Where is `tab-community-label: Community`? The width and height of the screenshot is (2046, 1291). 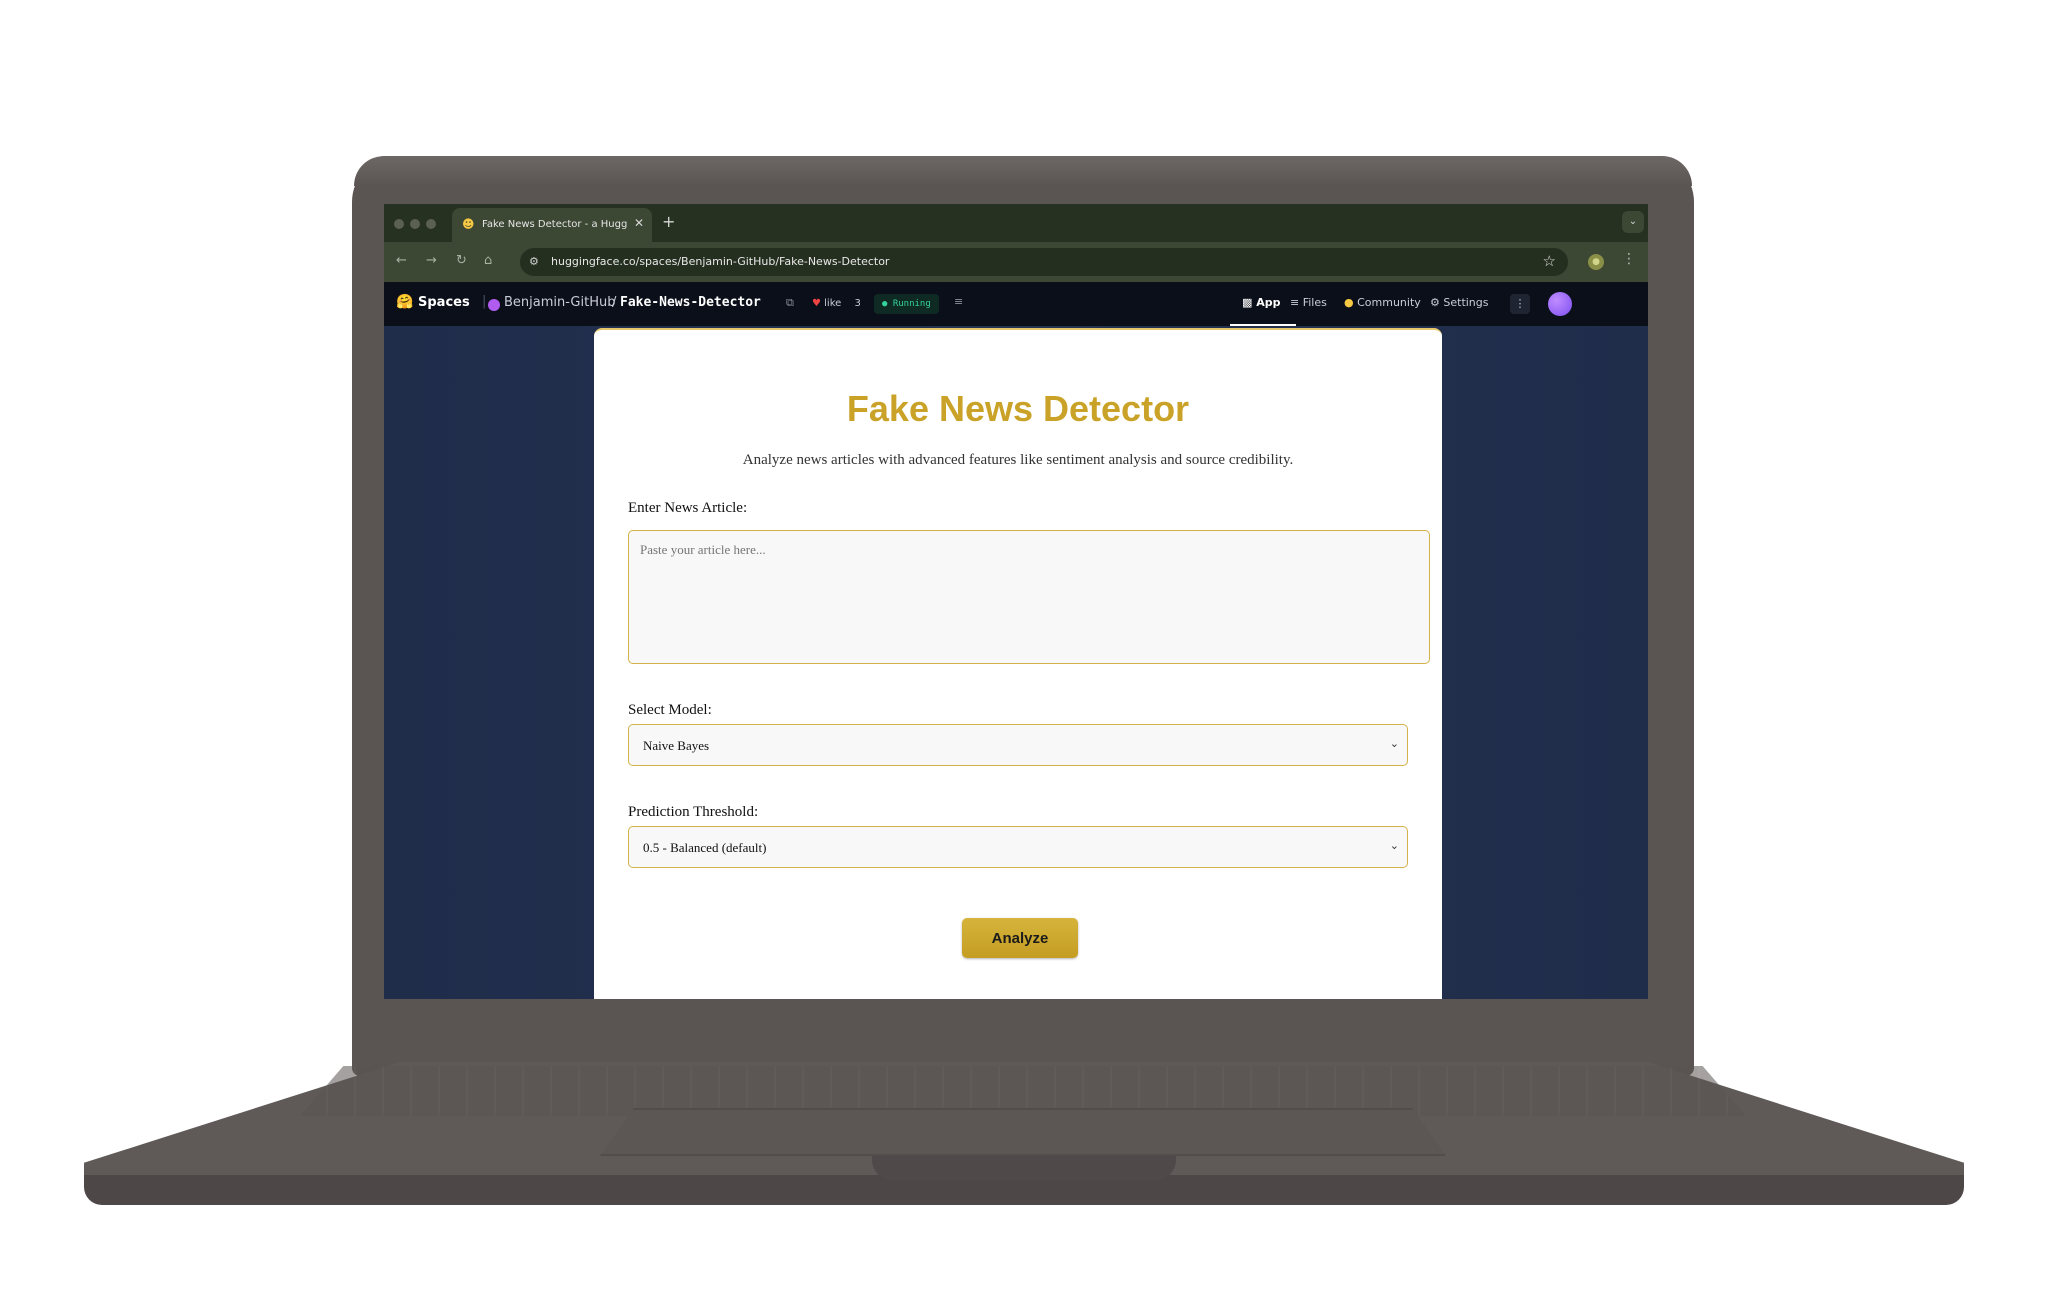 tab-community-label: Community is located at coordinates (1389, 302).